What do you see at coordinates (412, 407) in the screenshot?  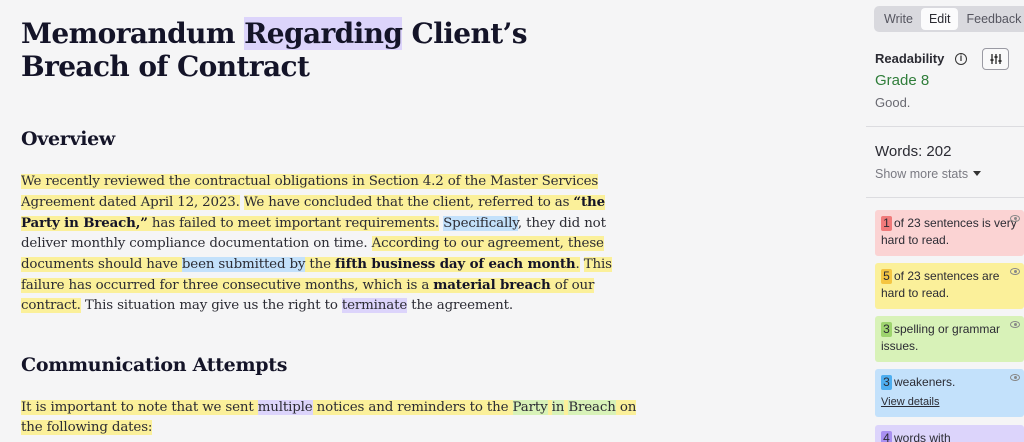 I see `sentence-text: notices and reminders to the` at bounding box center [412, 407].